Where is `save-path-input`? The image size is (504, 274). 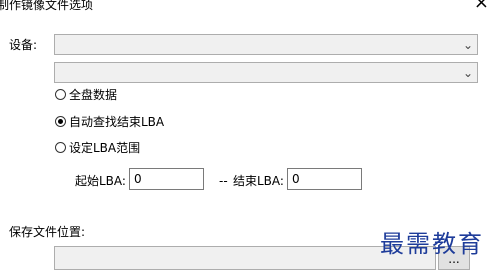
save-path-input is located at coordinates (245, 258).